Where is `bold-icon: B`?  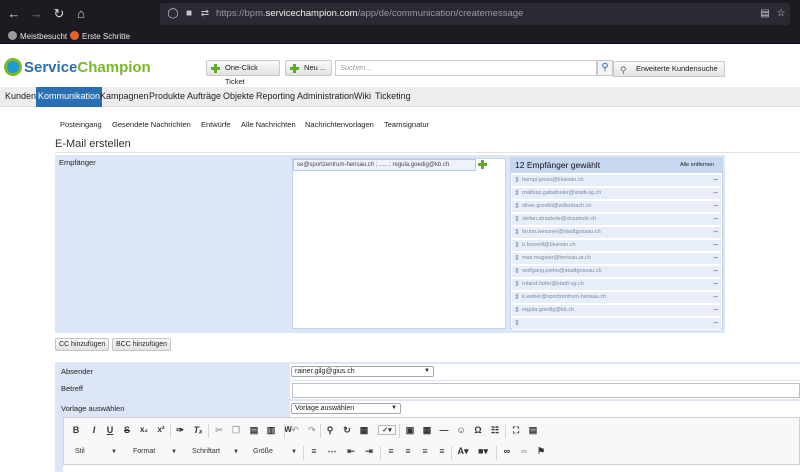
bold-icon: B is located at coordinates (76, 430).